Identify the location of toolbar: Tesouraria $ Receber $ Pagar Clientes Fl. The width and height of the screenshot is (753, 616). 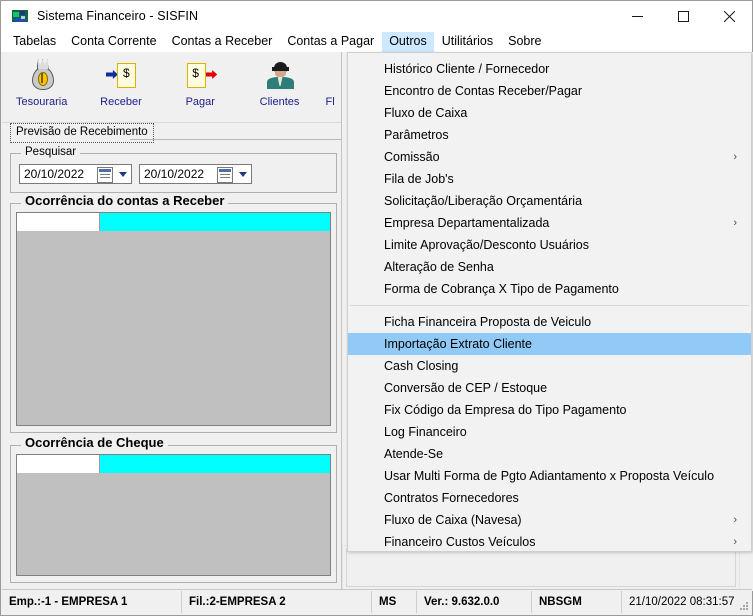
(171, 87).